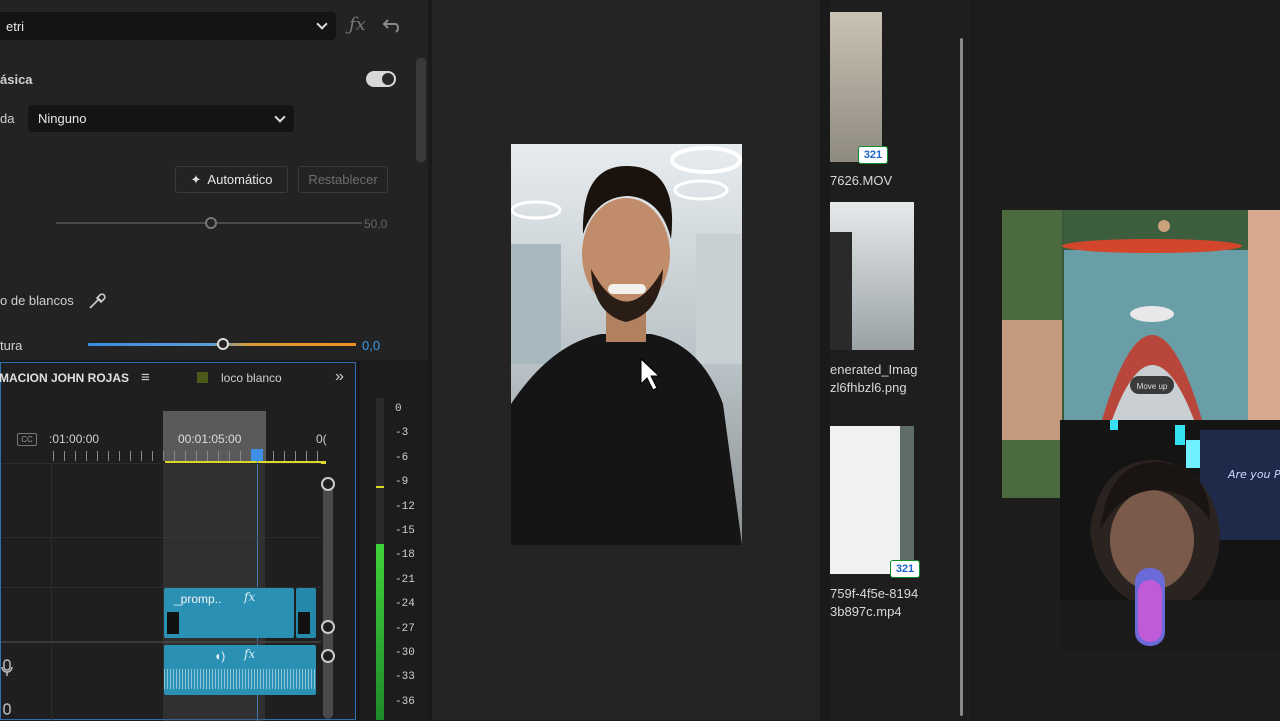 The height and width of the screenshot is (721, 1280). What do you see at coordinates (405, 628) in the screenshot?
I see `meter-scale-label: -27` at bounding box center [405, 628].